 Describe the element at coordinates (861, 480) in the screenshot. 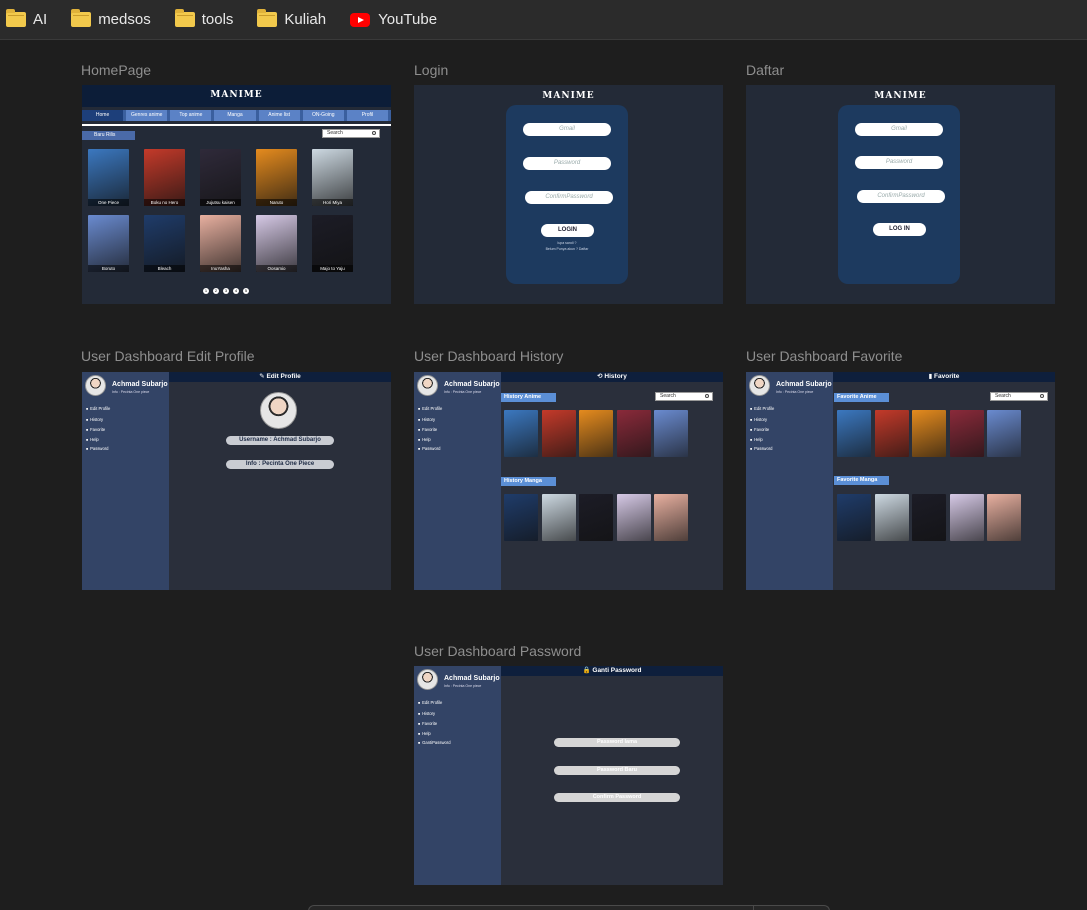

I see `favorite-manga-label: Favorite Manga` at that location.